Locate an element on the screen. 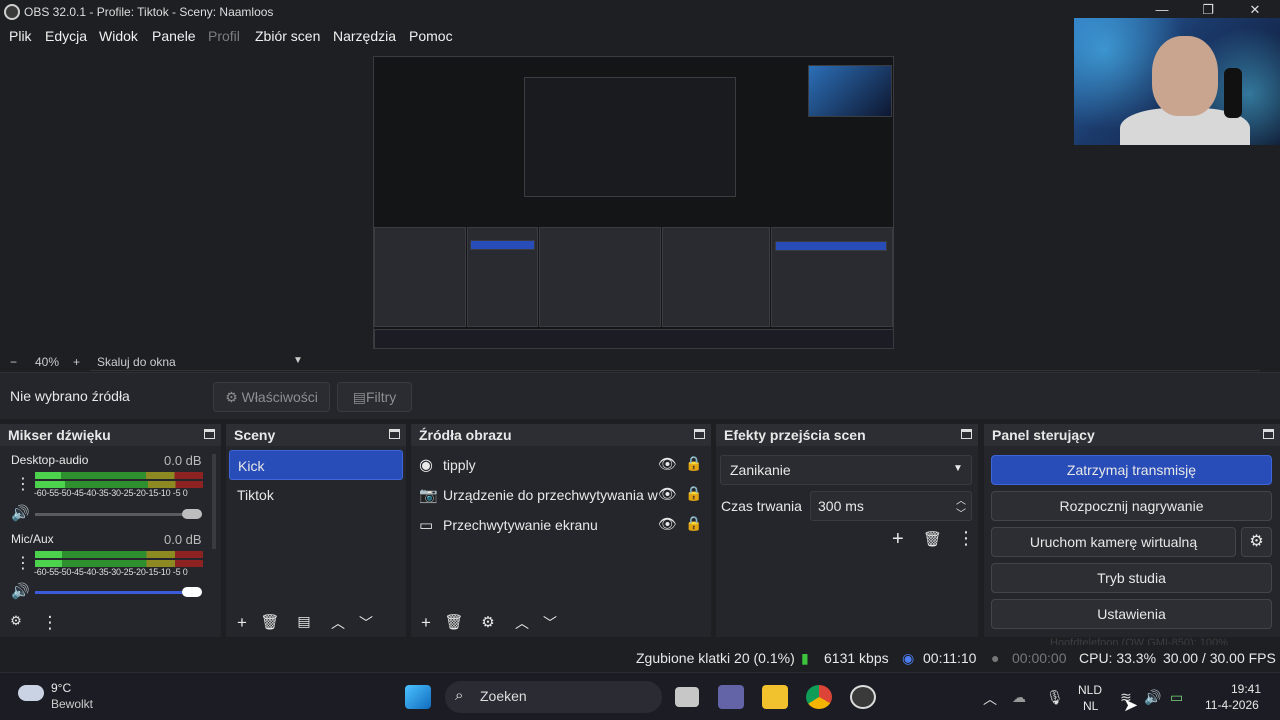 The width and height of the screenshot is (1280, 720). stop-stream-button: Zatrzymaj transmisję is located at coordinates (1131, 470).